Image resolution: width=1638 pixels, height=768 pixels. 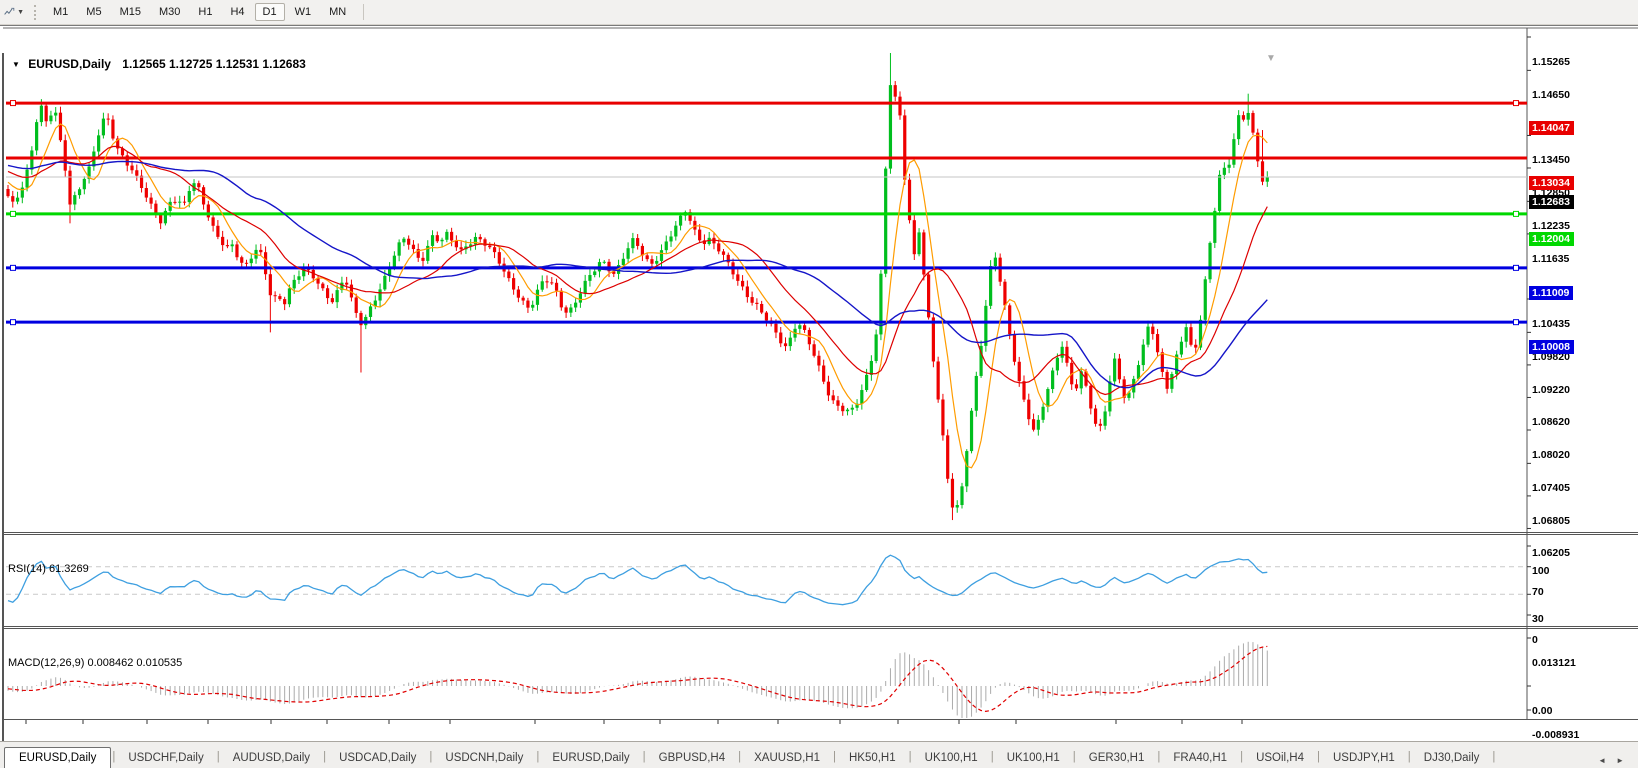 What do you see at coordinates (1620, 760) in the screenshot?
I see `tab-scroll-right-icon: ►` at bounding box center [1620, 760].